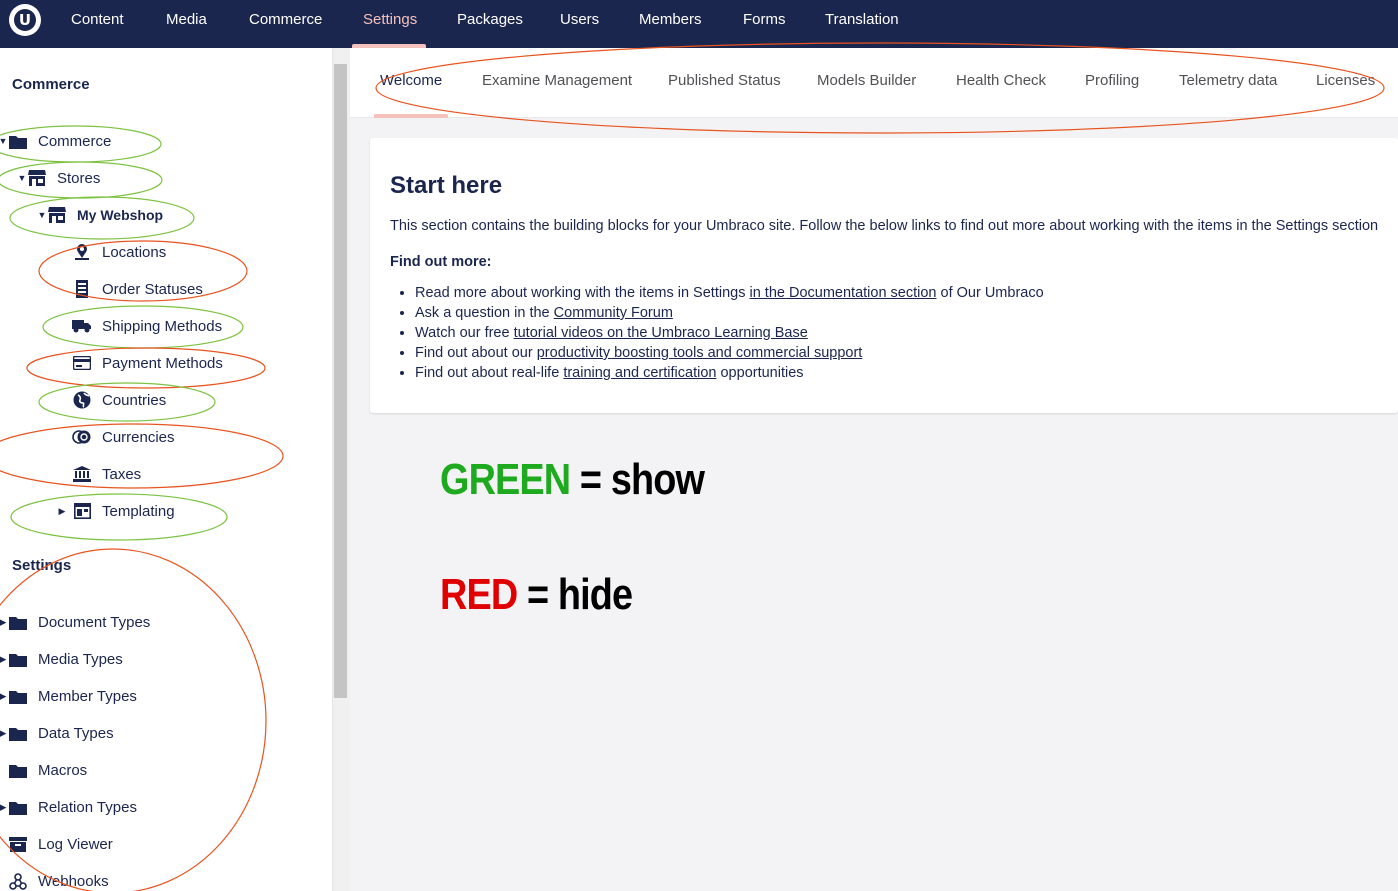  What do you see at coordinates (764, 20) in the screenshot?
I see `nav-forms: Forms` at bounding box center [764, 20].